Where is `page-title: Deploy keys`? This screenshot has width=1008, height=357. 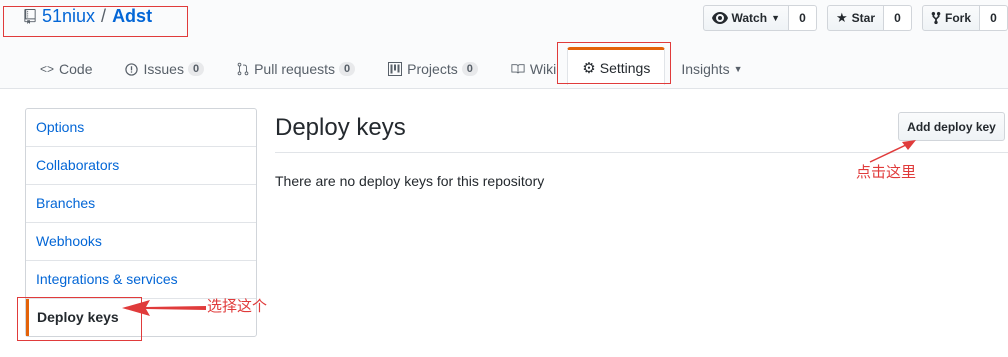
page-title: Deploy keys is located at coordinates (340, 127).